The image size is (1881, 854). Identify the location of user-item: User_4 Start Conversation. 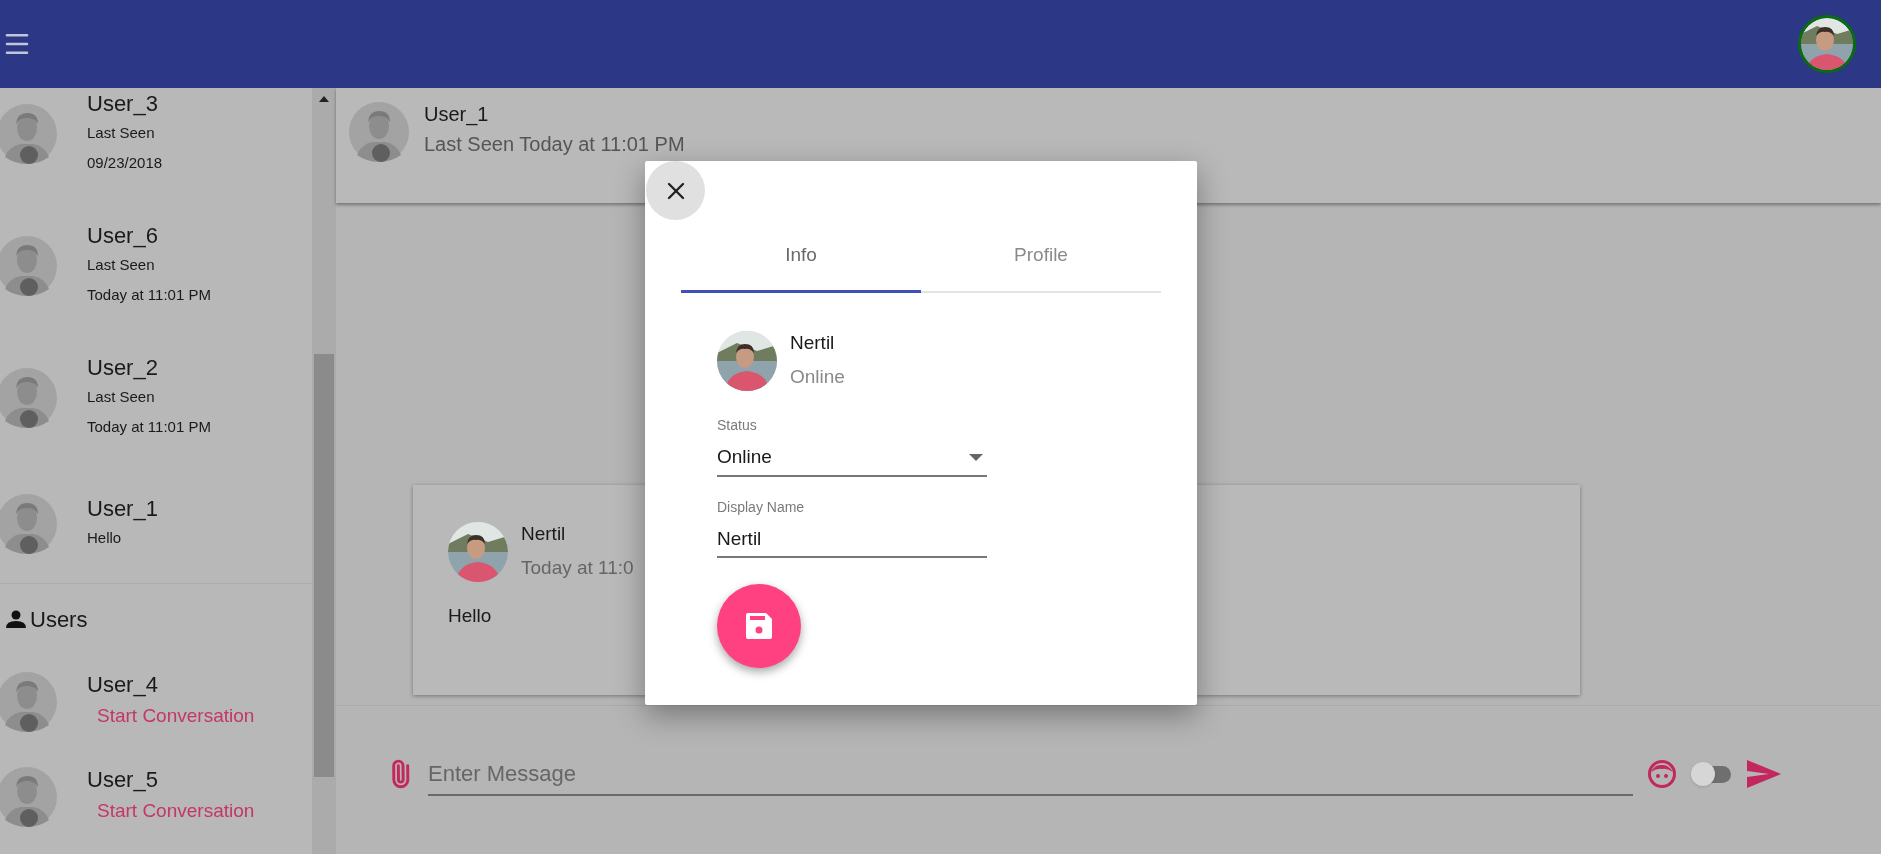
(156, 701).